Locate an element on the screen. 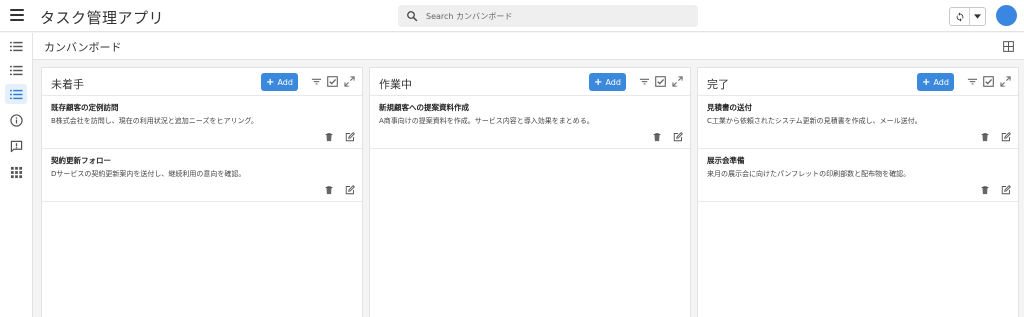 This screenshot has width=1024, height=317. info-icon is located at coordinates (16, 120).